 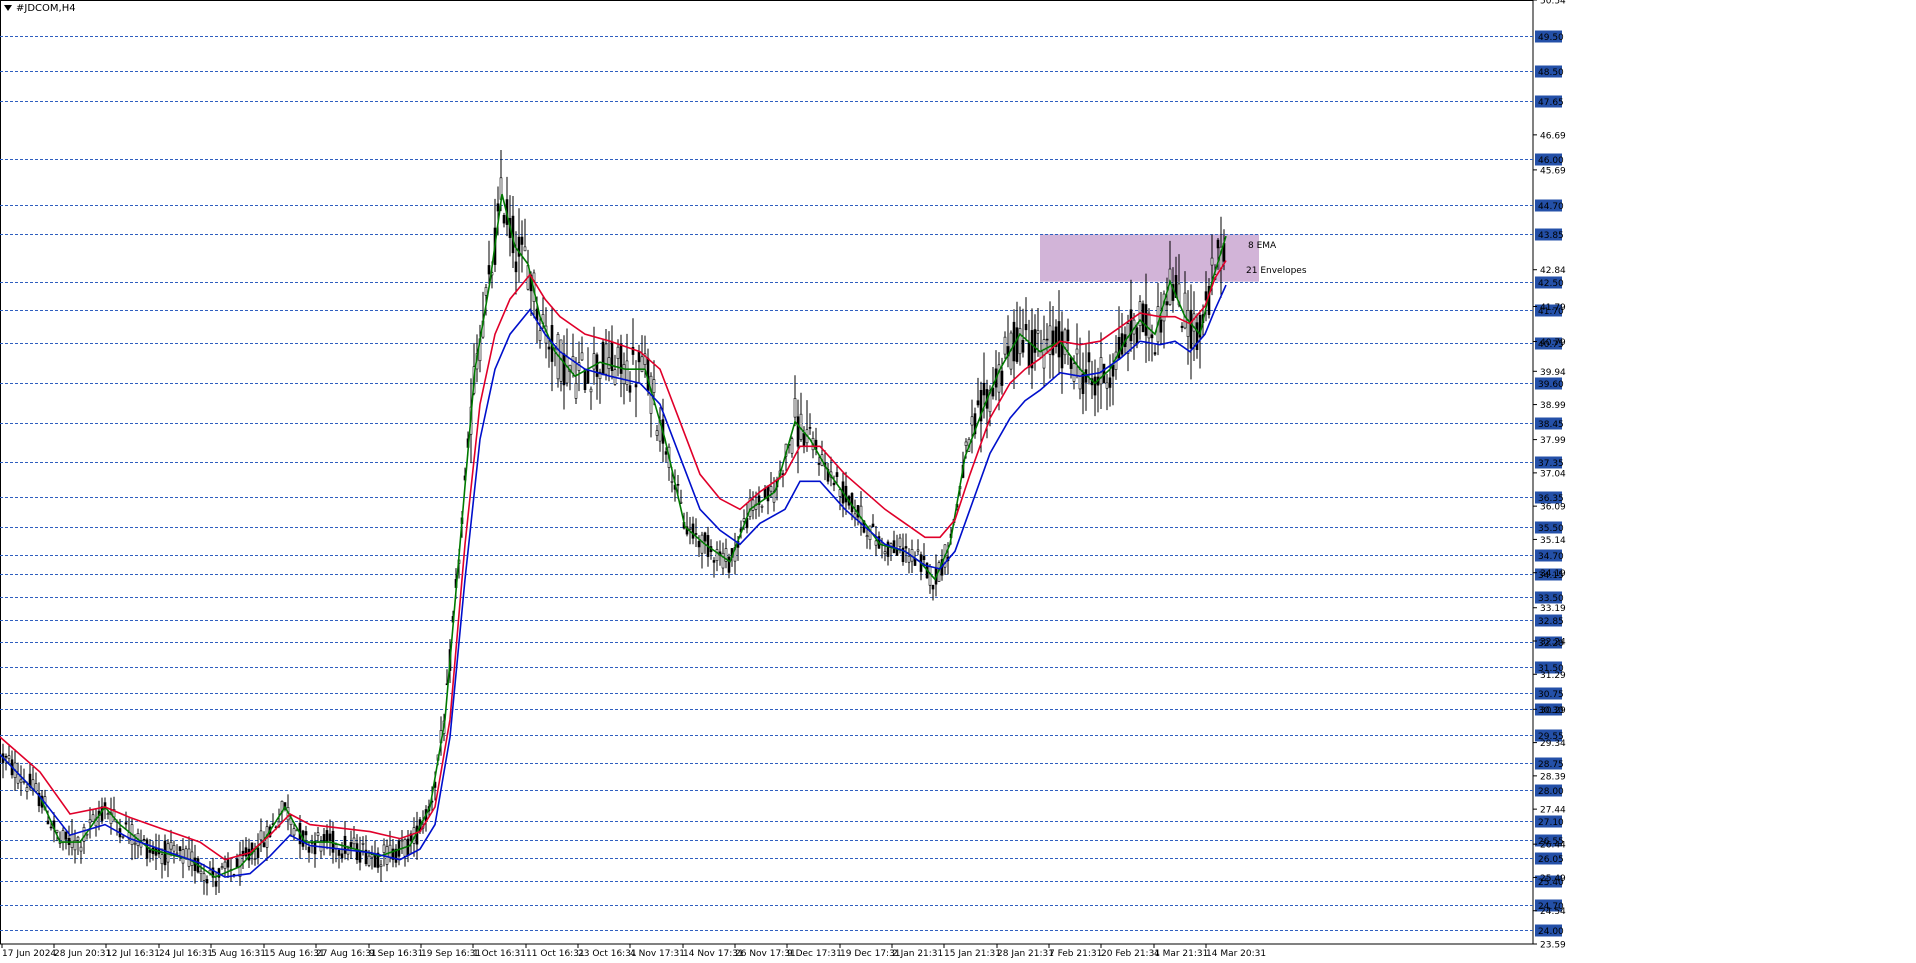 I want to click on x-tick-label: 7 Feb 21:31, so click(x=1075, y=954).